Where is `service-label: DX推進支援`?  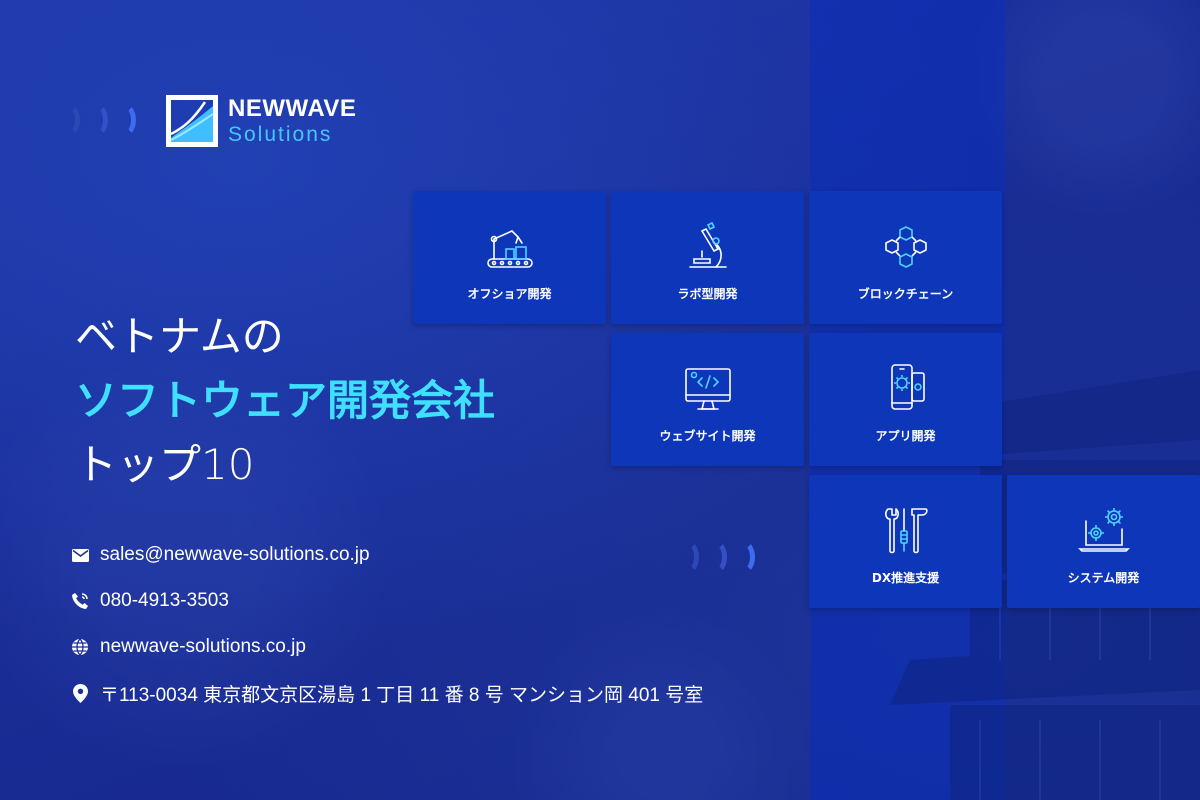 service-label: DX推進支援 is located at coordinates (905, 578).